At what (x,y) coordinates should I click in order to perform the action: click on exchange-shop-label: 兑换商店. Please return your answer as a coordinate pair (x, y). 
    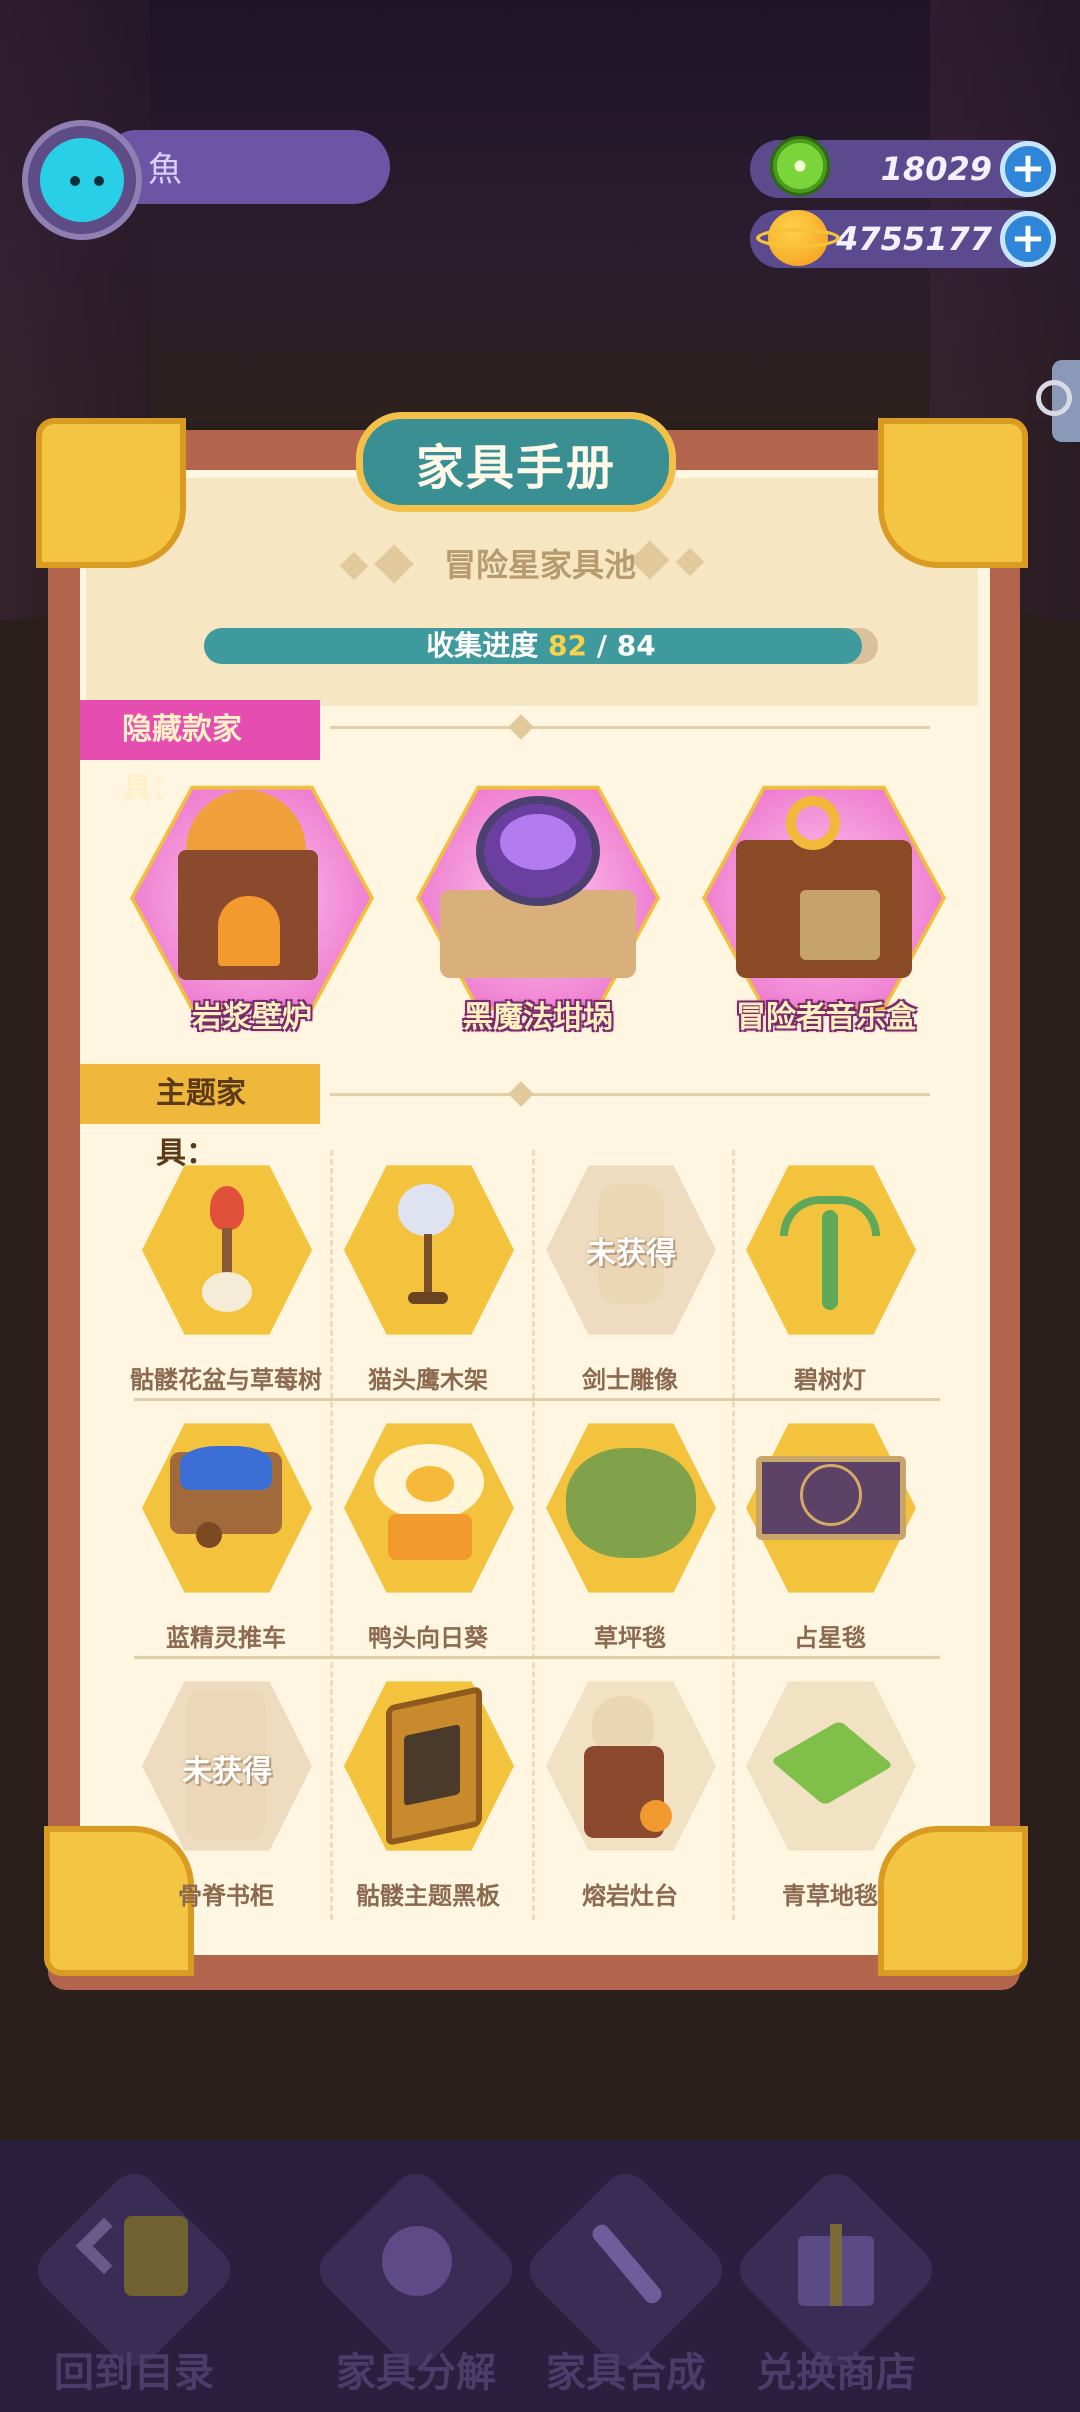
    Looking at the image, I should click on (836, 2369).